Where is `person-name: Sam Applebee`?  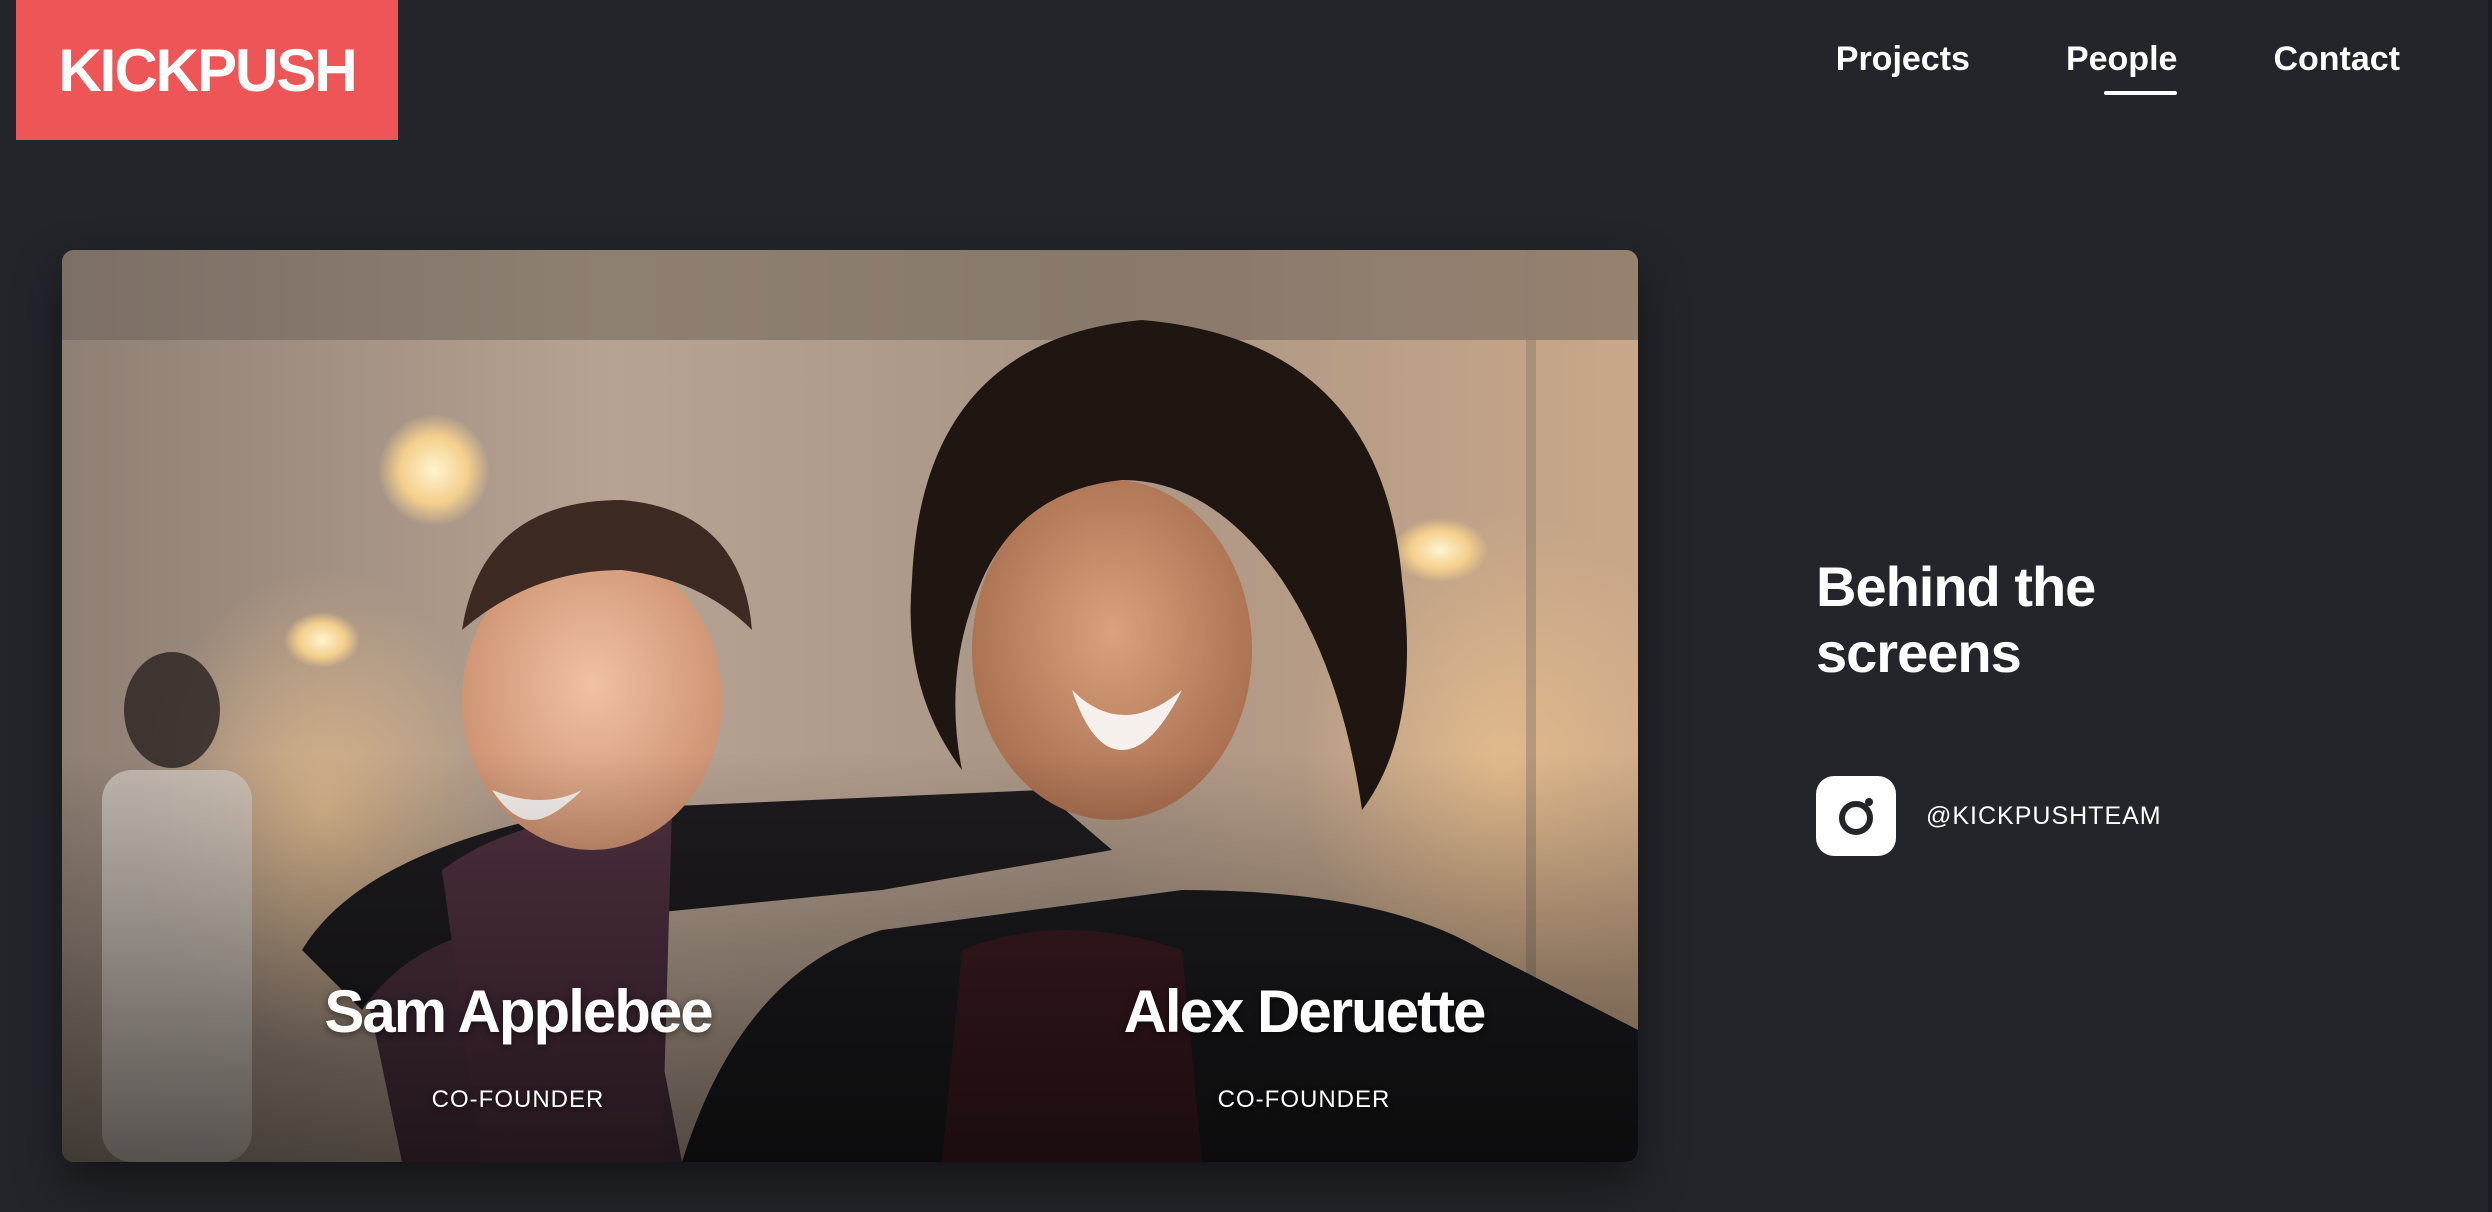 person-name: Sam Applebee is located at coordinates (518, 1011).